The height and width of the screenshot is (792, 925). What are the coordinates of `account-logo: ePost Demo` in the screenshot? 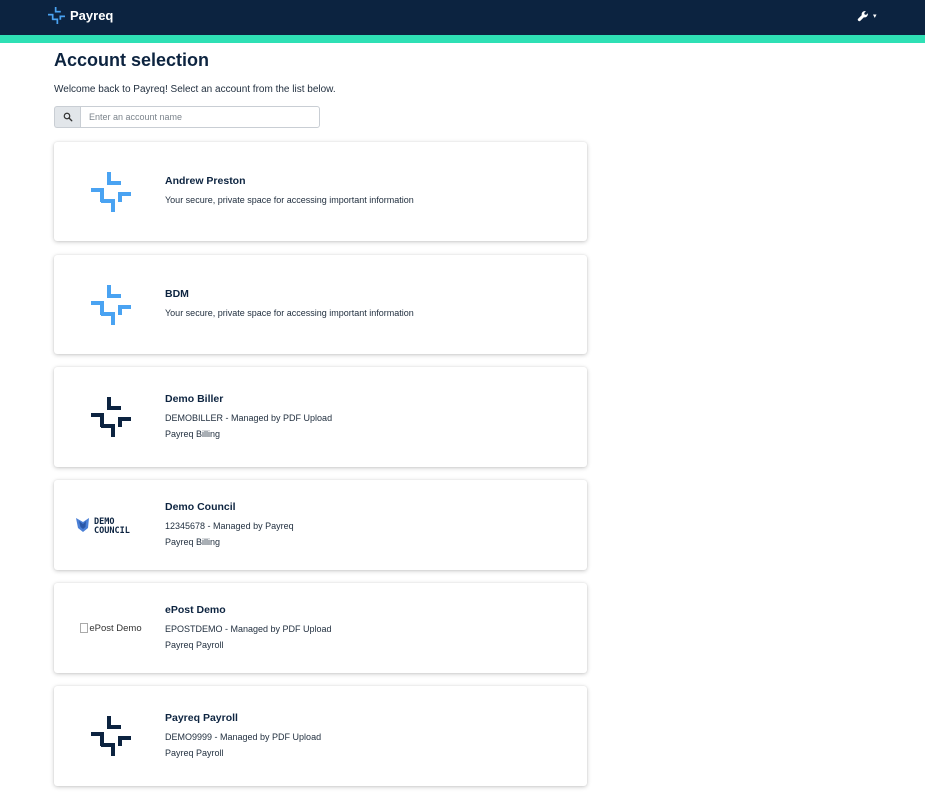 It's located at (111, 628).